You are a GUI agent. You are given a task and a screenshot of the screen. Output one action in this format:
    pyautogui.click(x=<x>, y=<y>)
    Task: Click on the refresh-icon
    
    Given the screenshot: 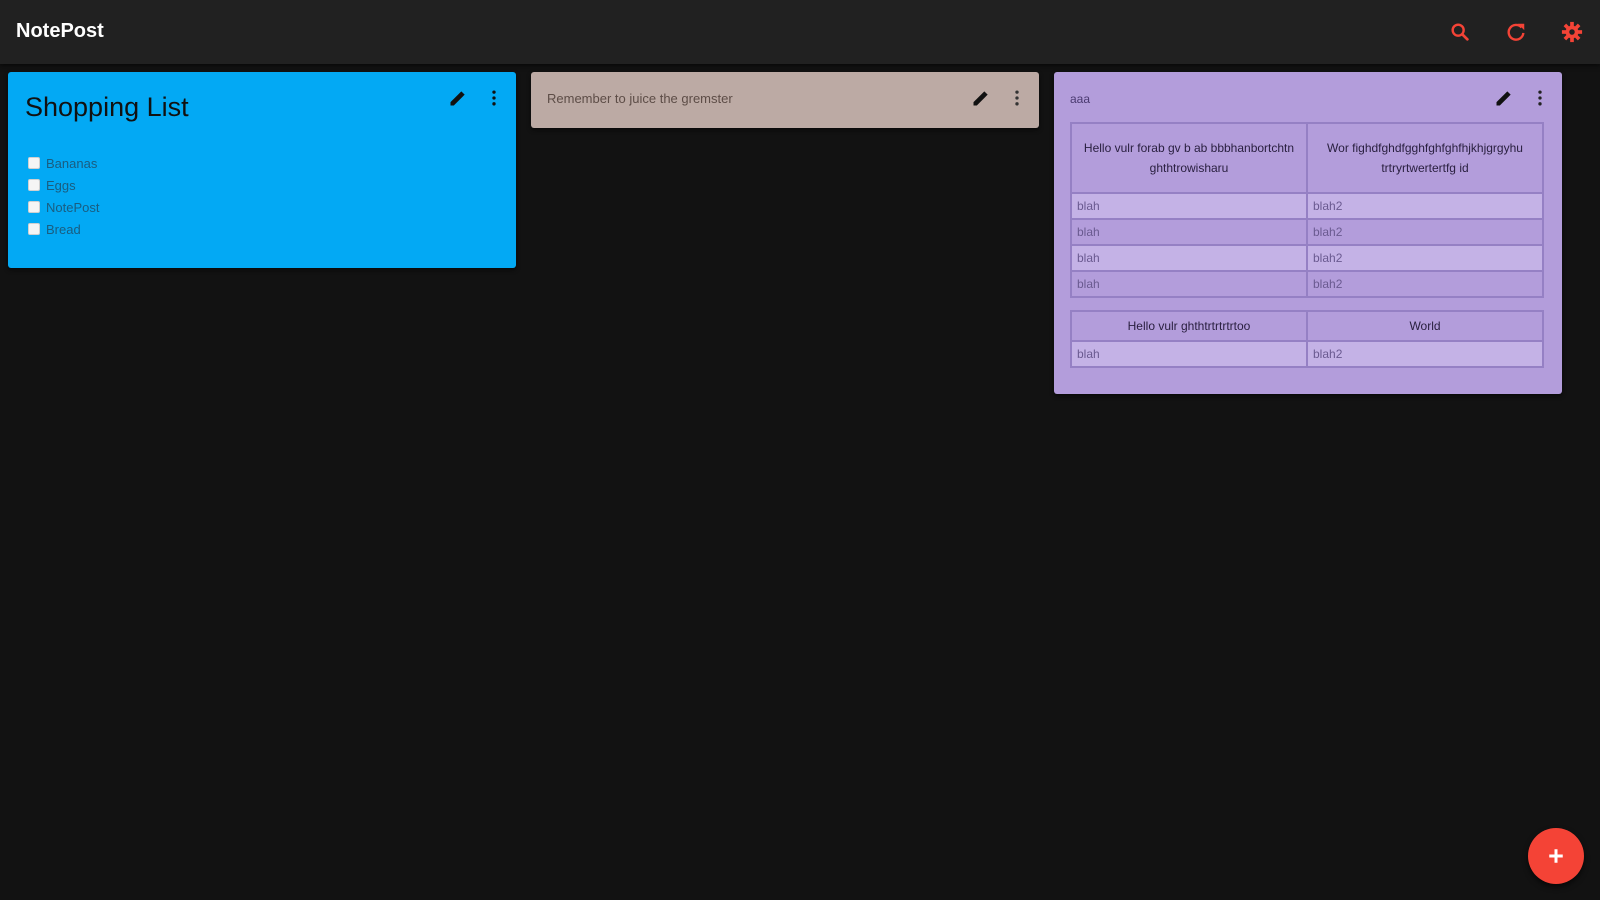 What is the action you would take?
    pyautogui.click(x=1516, y=32)
    